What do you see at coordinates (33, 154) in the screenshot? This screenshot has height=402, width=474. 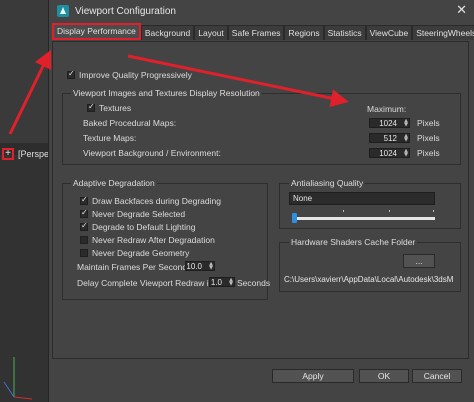 I see `viewport-label: [Perspe` at bounding box center [33, 154].